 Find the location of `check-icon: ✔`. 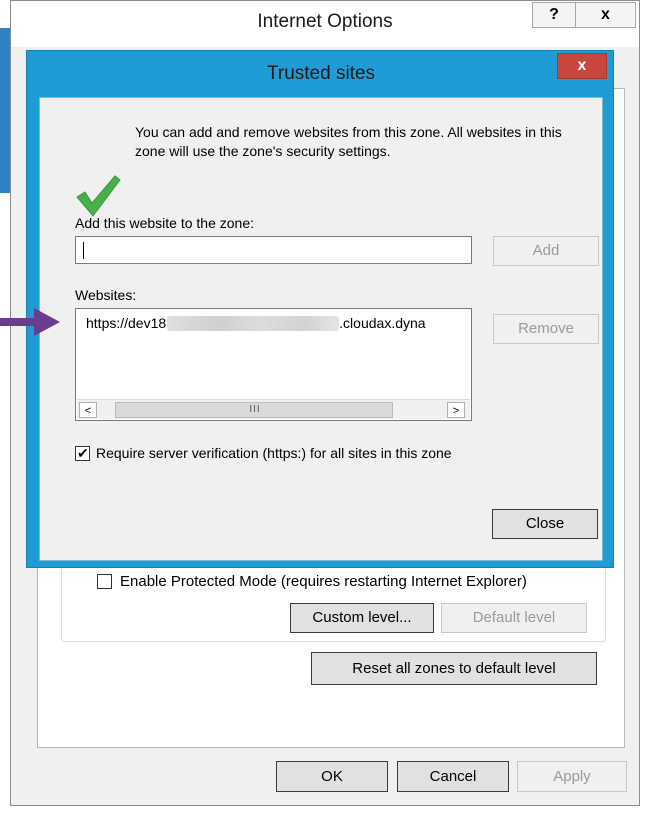

check-icon: ✔ is located at coordinates (83, 453).